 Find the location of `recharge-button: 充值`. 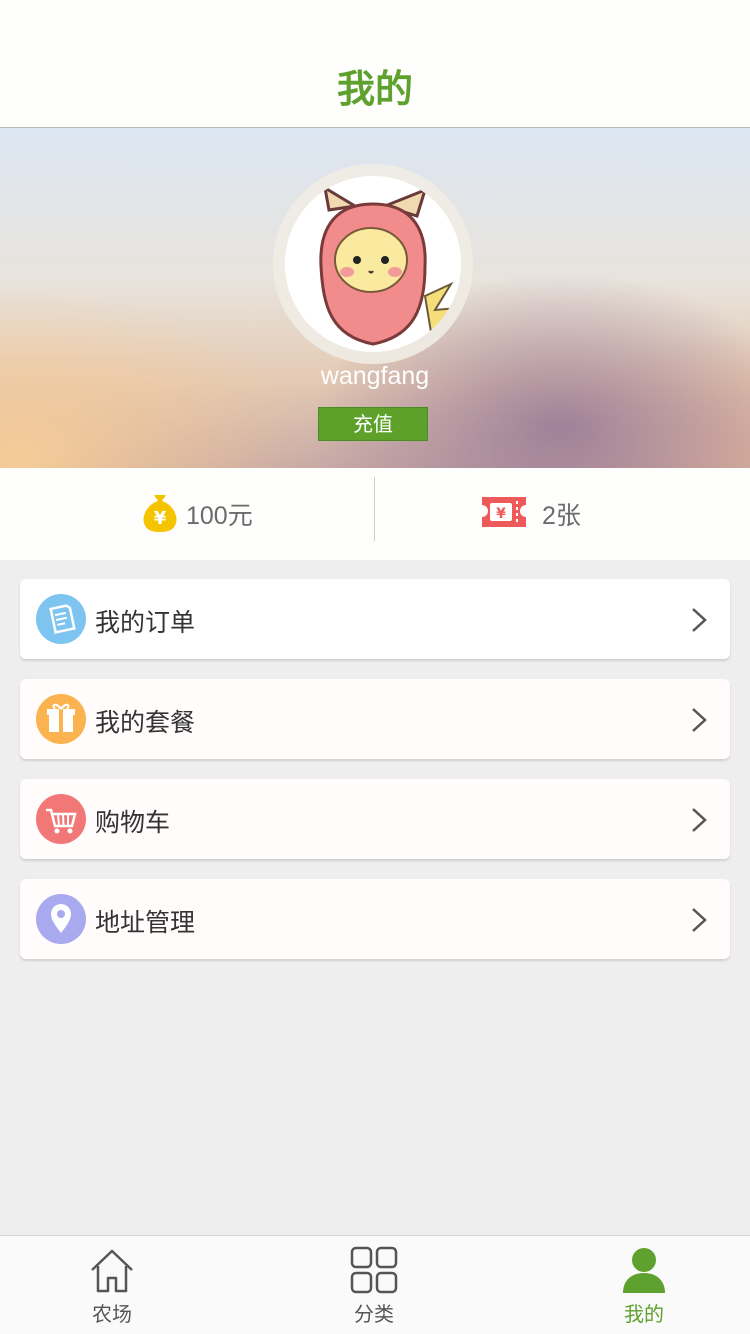

recharge-button: 充值 is located at coordinates (373, 424).